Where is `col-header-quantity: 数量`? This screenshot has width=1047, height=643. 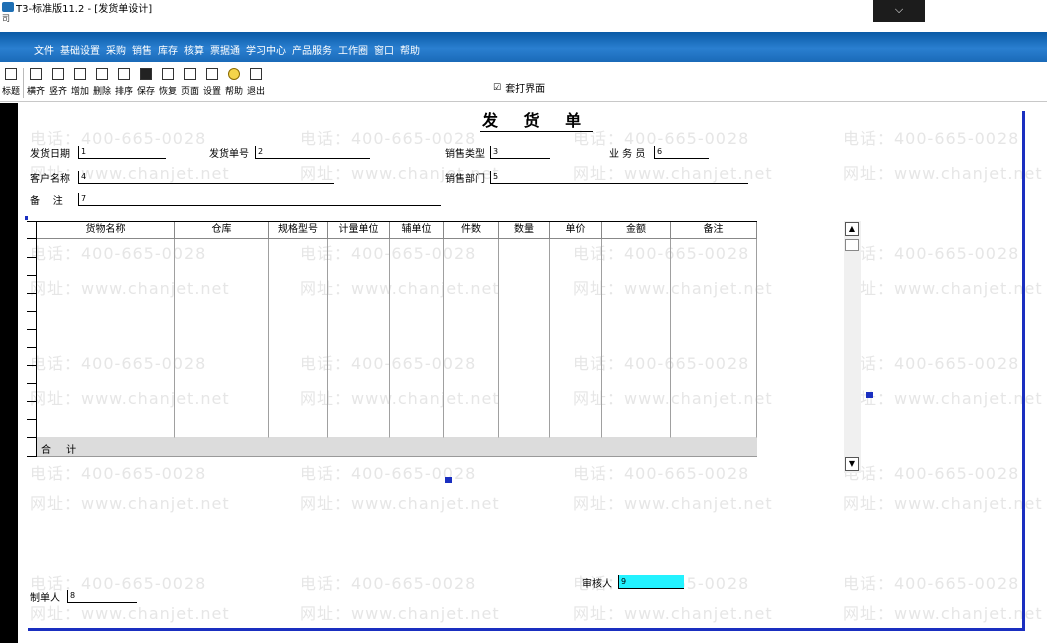
col-header-quantity: 数量 is located at coordinates (524, 230).